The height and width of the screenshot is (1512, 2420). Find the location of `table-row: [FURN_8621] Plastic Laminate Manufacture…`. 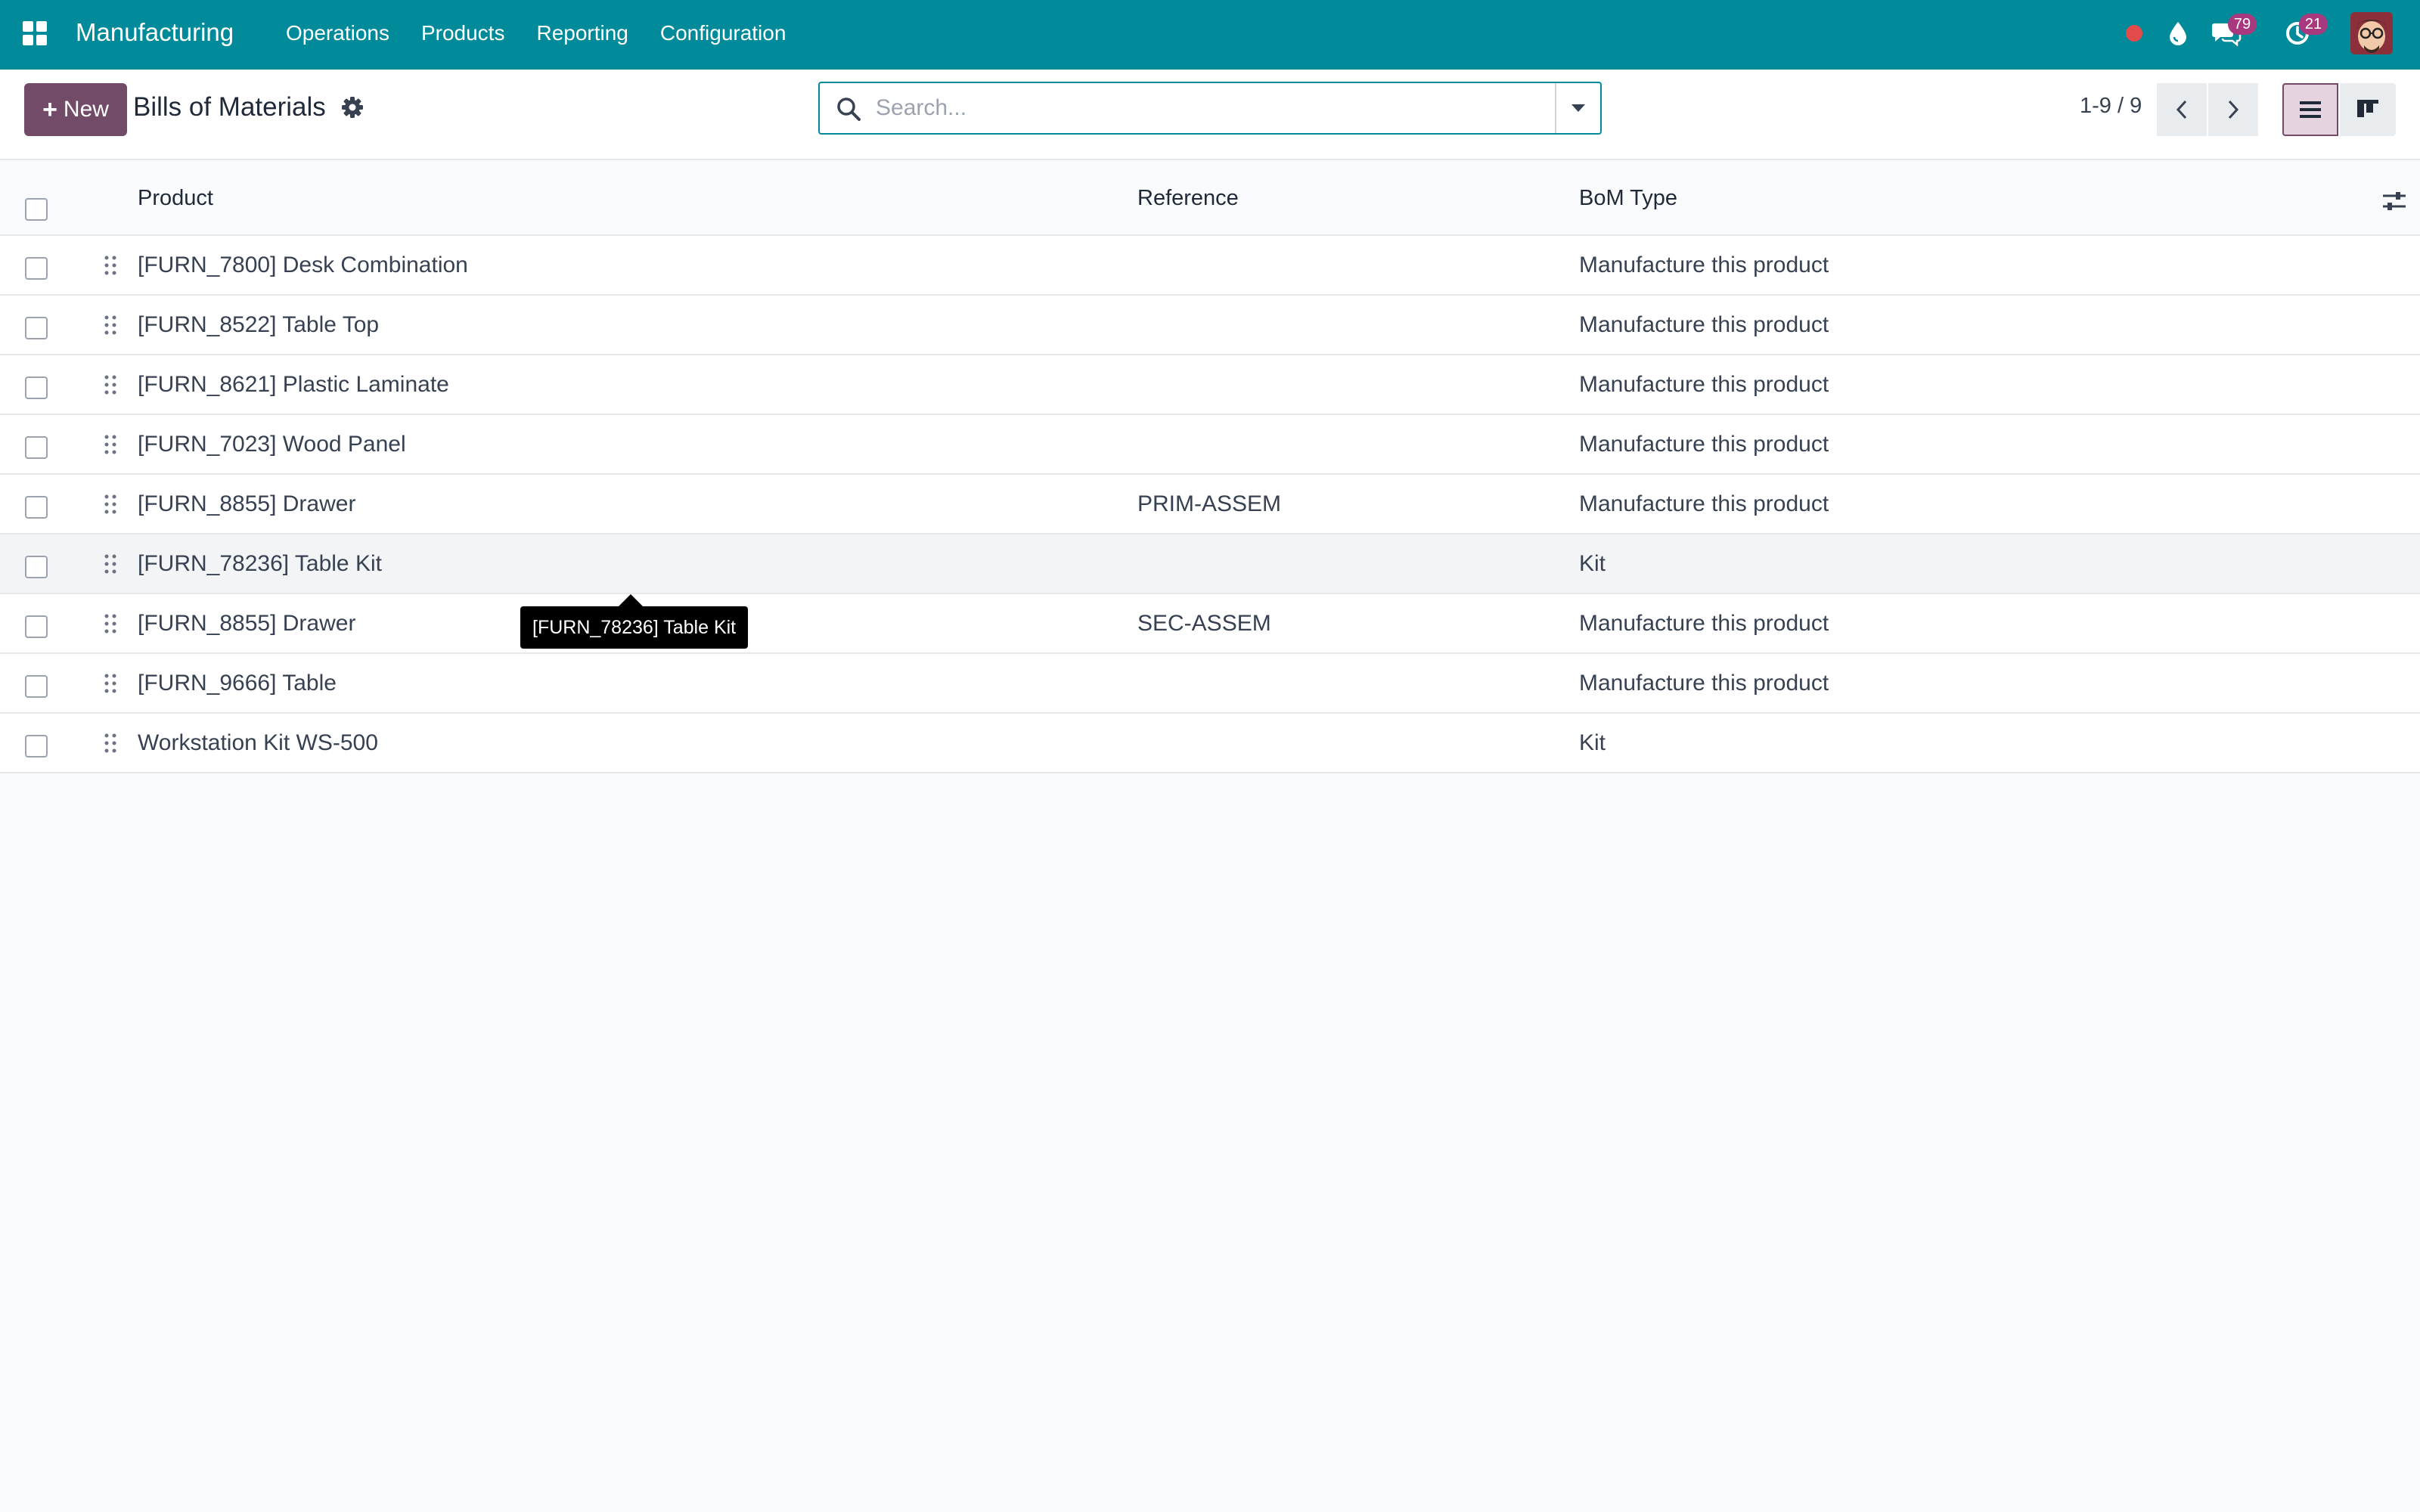

table-row: [FURN_8621] Plastic Laminate Manufacture… is located at coordinates (1210, 385).